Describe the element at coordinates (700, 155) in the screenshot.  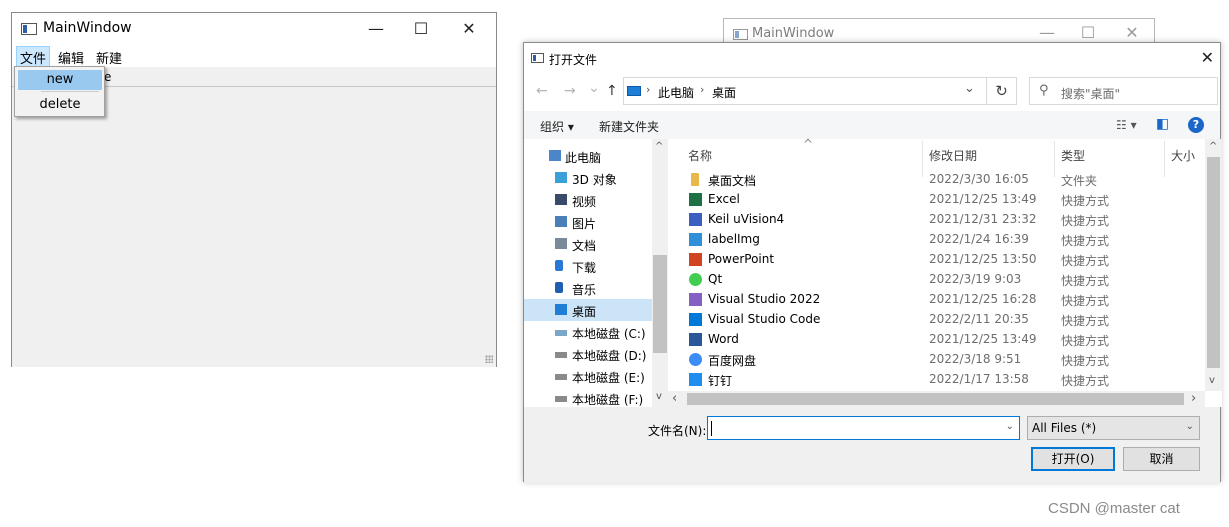
I see `column-header-name: 名称` at that location.